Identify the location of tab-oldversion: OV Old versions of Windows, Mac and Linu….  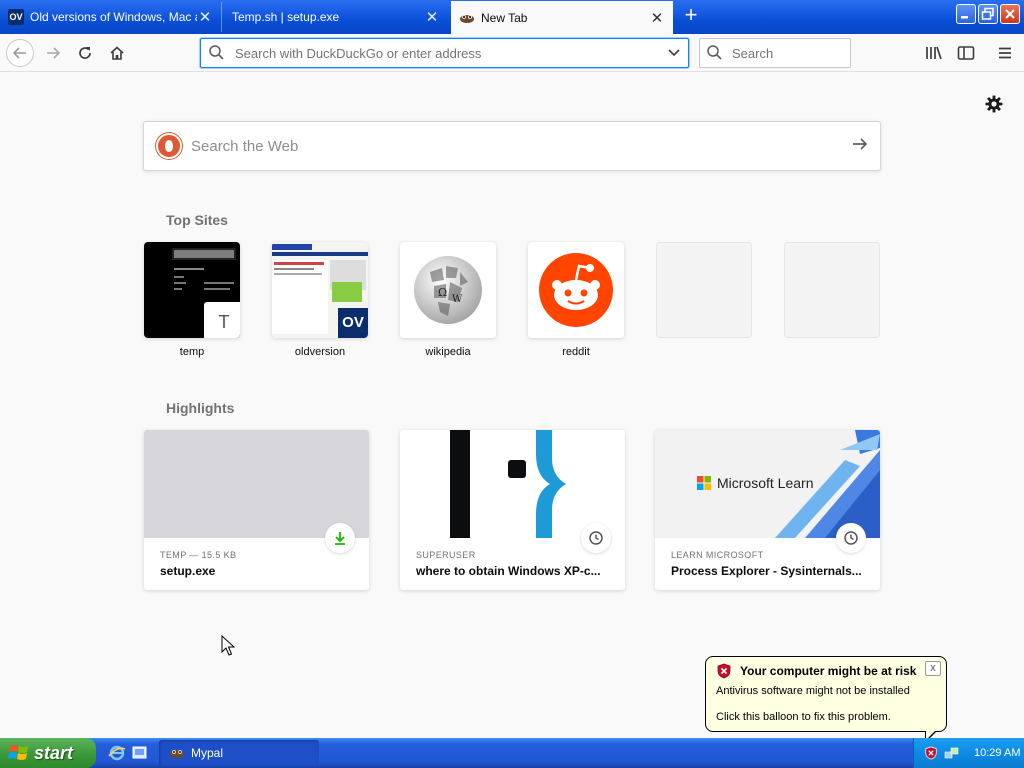
(111, 17).